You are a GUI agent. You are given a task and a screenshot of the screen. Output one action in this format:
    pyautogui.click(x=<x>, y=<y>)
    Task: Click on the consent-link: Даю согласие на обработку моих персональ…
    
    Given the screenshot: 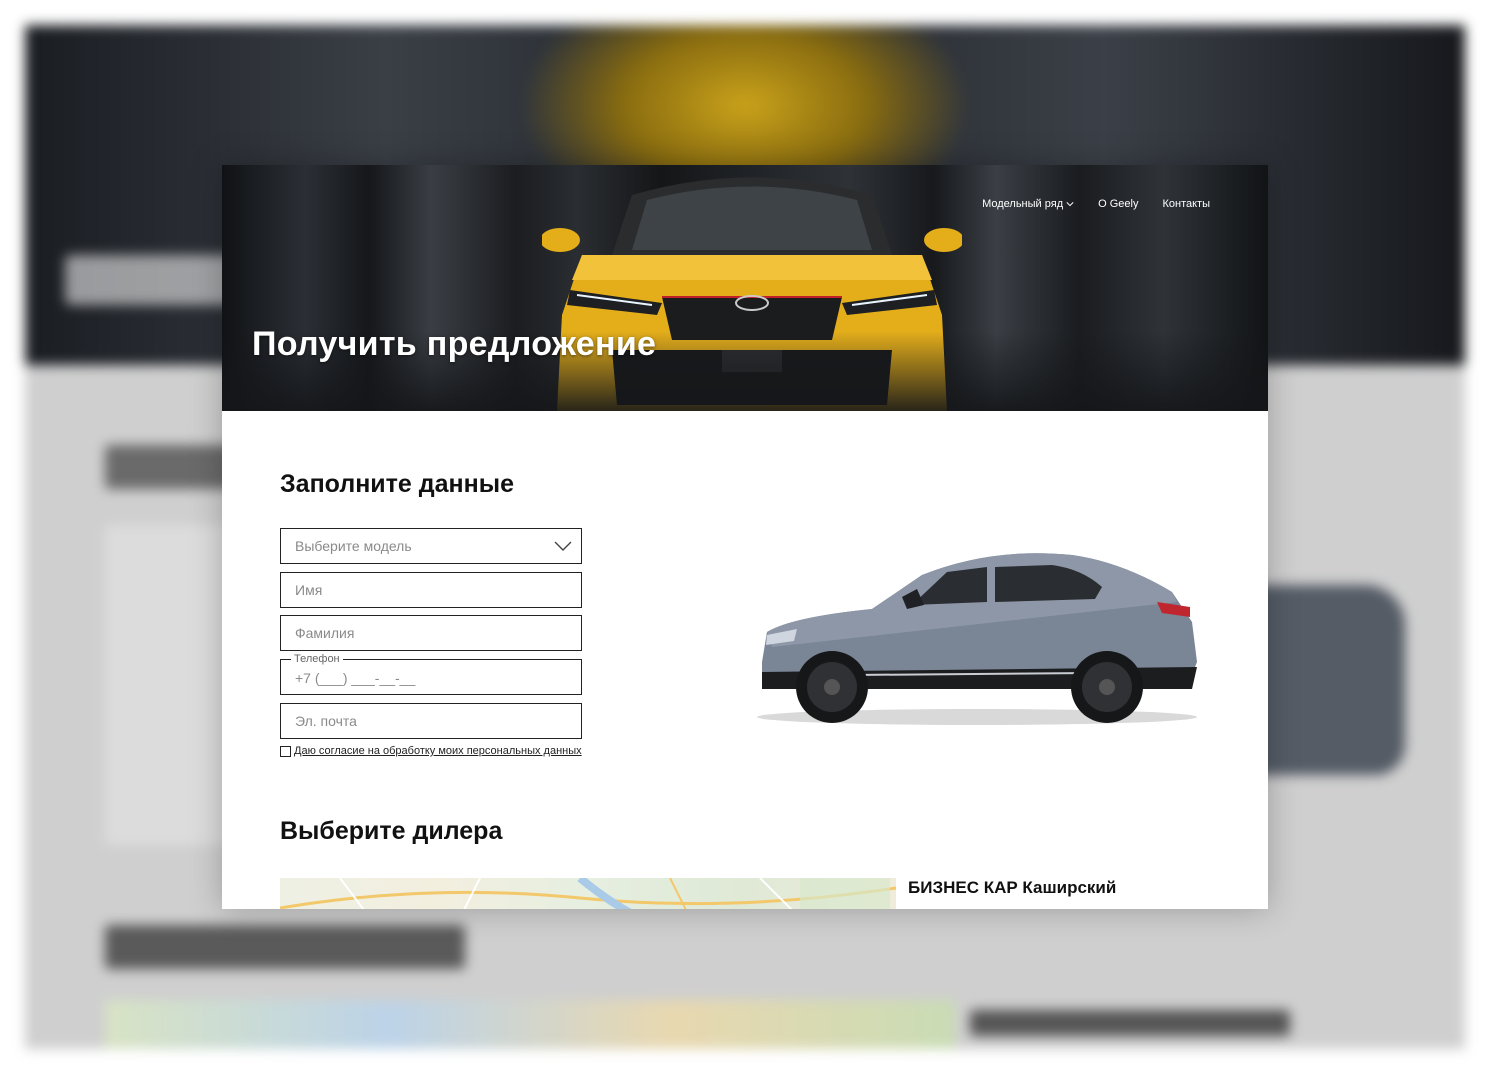 What is the action you would take?
    pyautogui.click(x=438, y=751)
    